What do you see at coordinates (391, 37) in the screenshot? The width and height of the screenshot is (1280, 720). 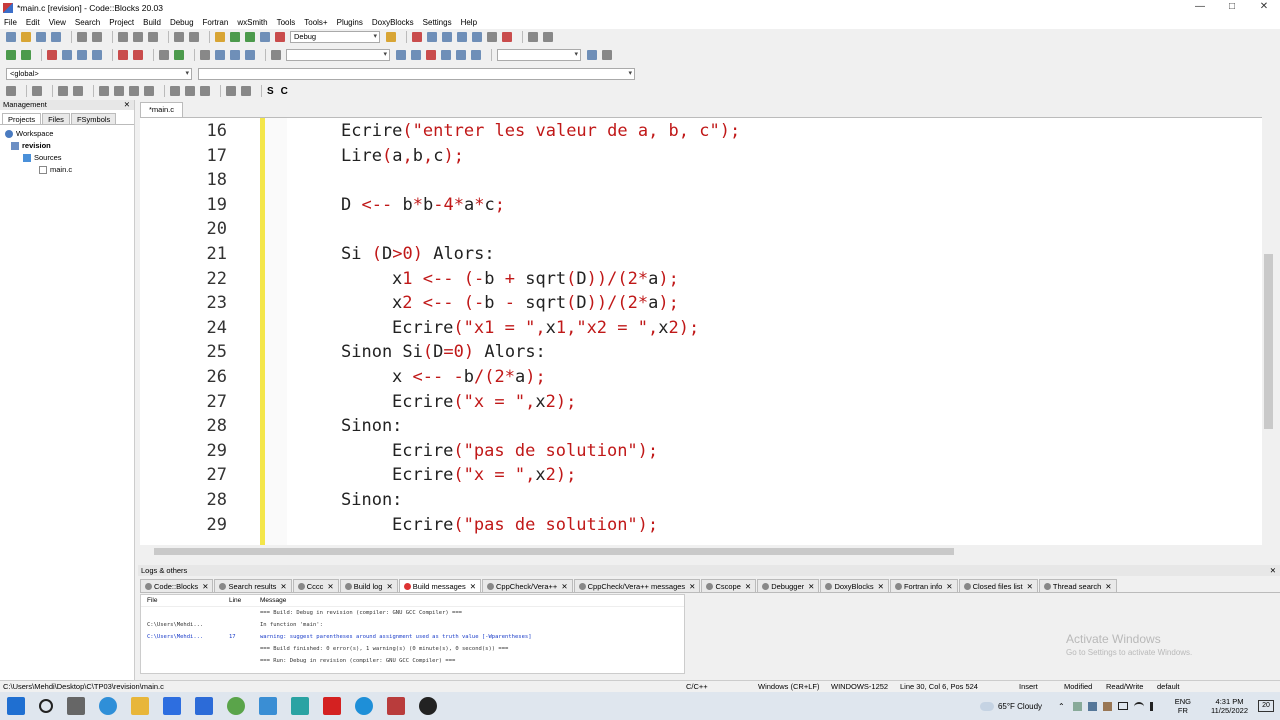 I see `target-options-icon` at bounding box center [391, 37].